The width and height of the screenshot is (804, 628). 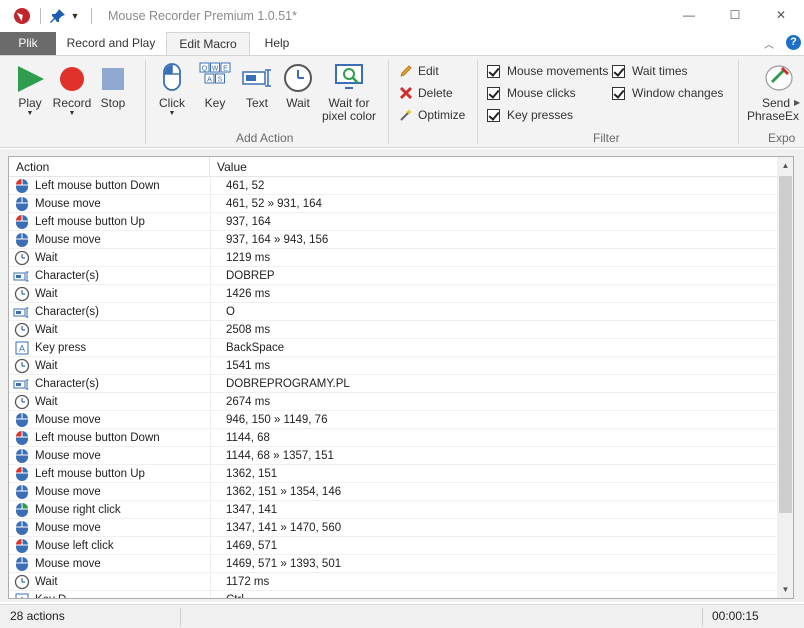 What do you see at coordinates (650, 71) in the screenshot?
I see `filter-wait-times-checkbox: Wait times` at bounding box center [650, 71].